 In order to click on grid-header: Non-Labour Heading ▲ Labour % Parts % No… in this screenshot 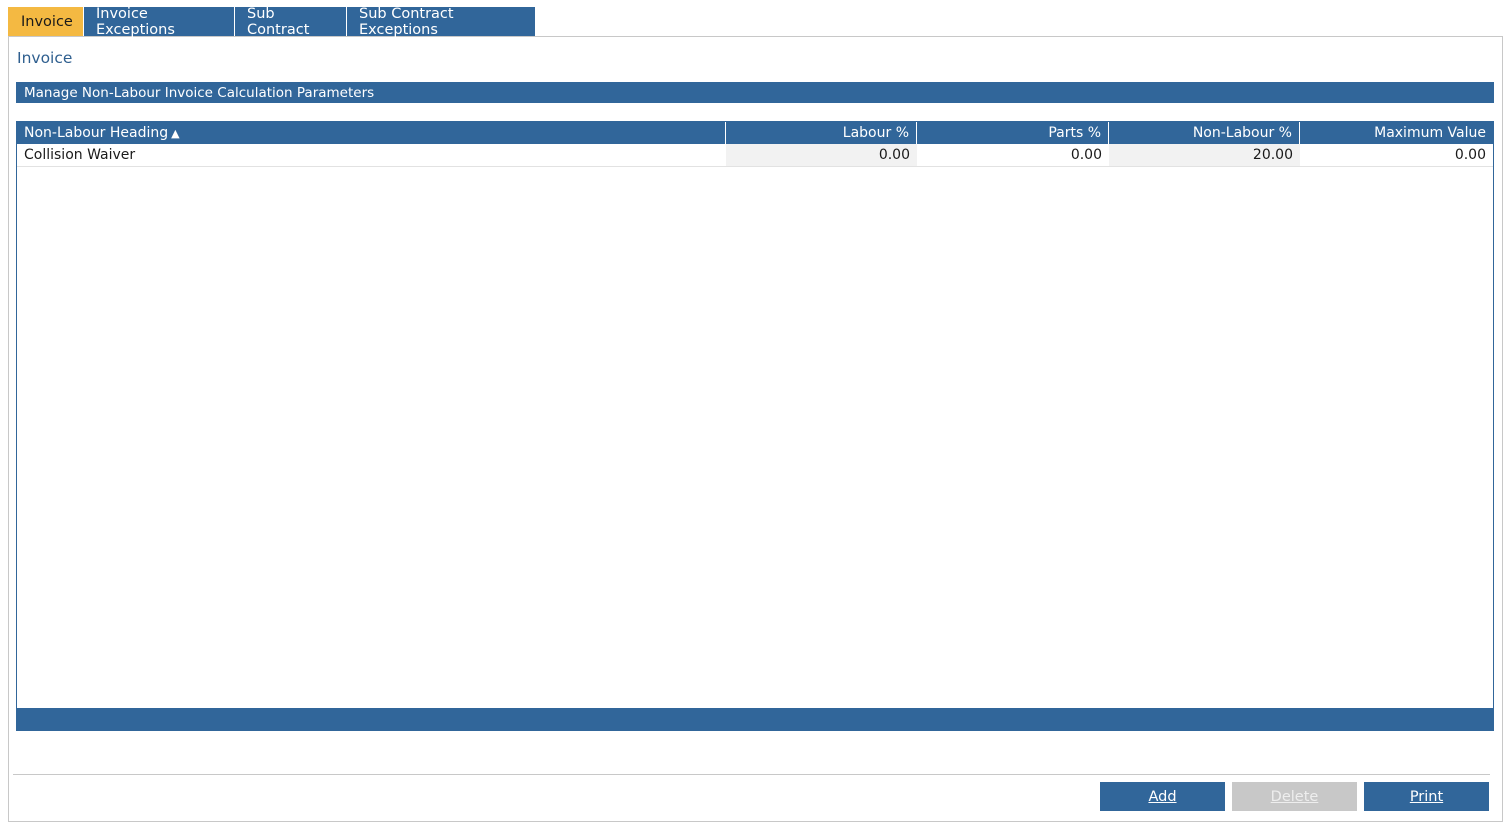, I will do `click(755, 133)`.